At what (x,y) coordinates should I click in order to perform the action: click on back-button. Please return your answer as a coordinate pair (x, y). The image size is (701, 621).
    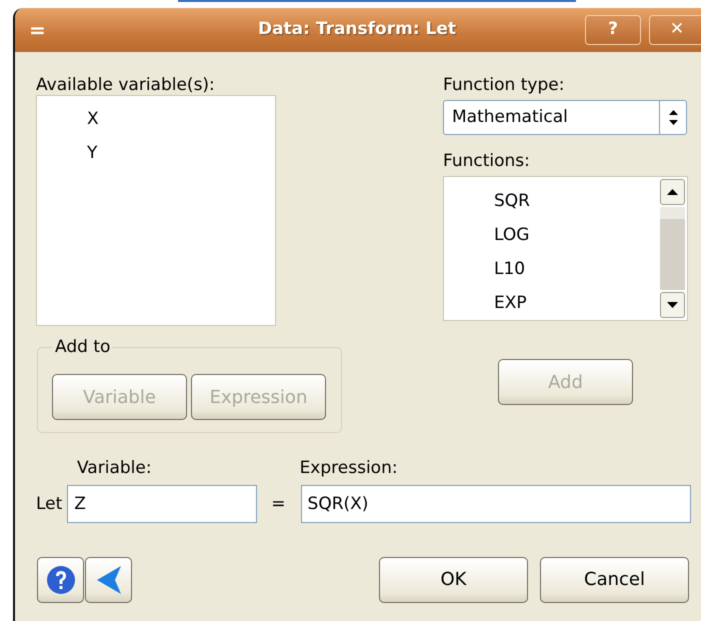
    Looking at the image, I should click on (108, 579).